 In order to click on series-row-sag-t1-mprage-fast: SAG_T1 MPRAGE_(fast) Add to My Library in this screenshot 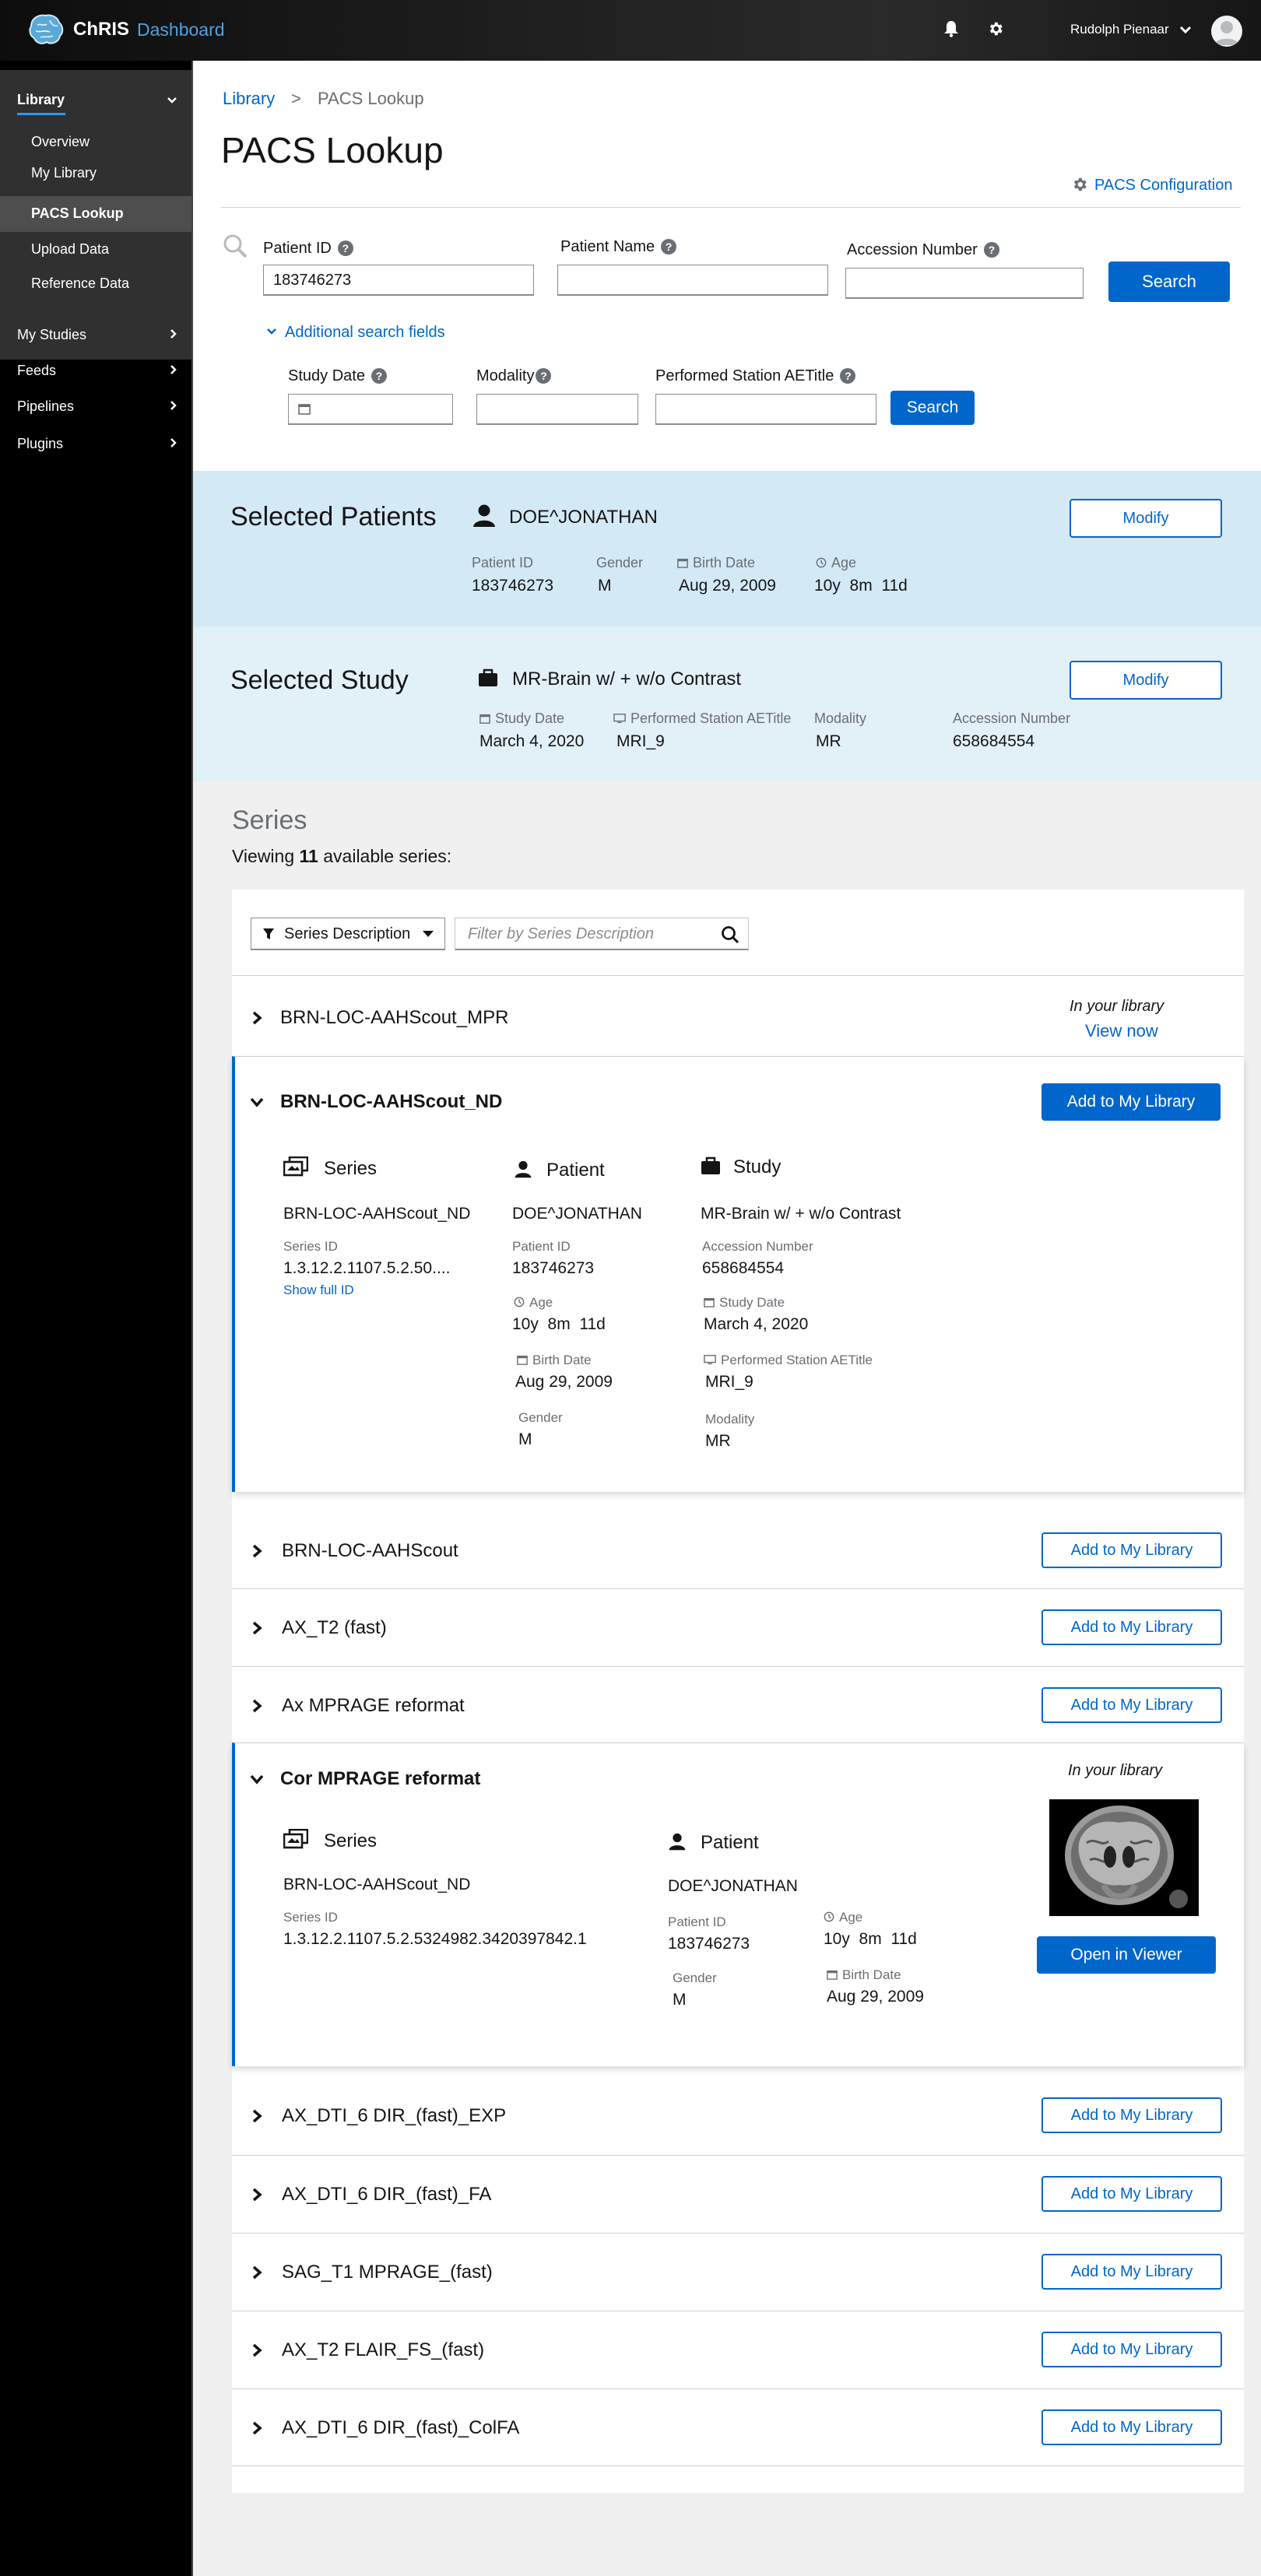, I will do `click(738, 2272)`.